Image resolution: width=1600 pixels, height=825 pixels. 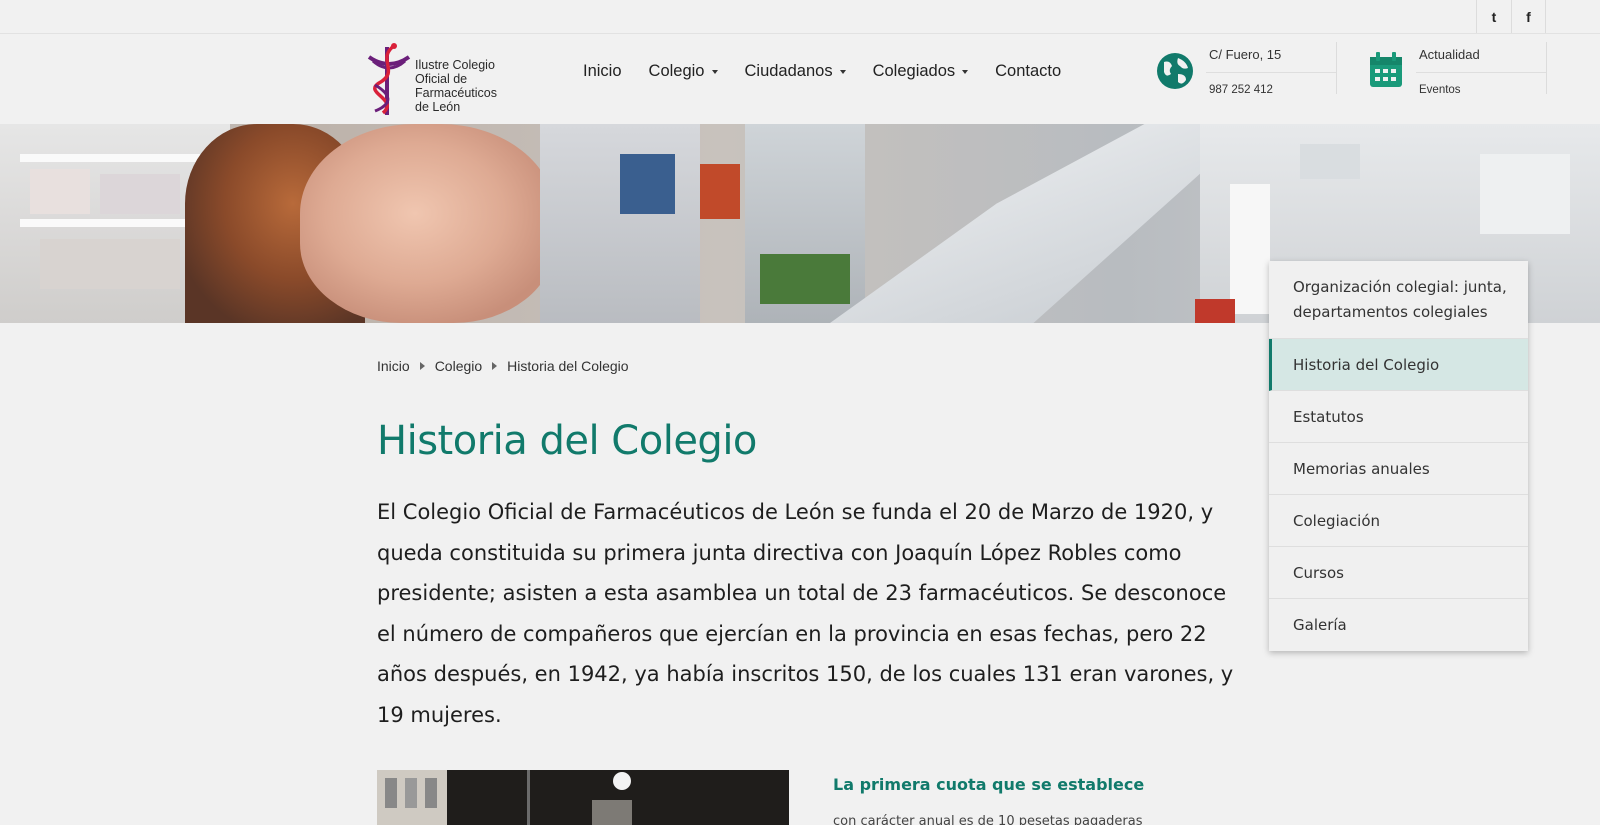 I want to click on twitter-icon: t, so click(x=1493, y=16).